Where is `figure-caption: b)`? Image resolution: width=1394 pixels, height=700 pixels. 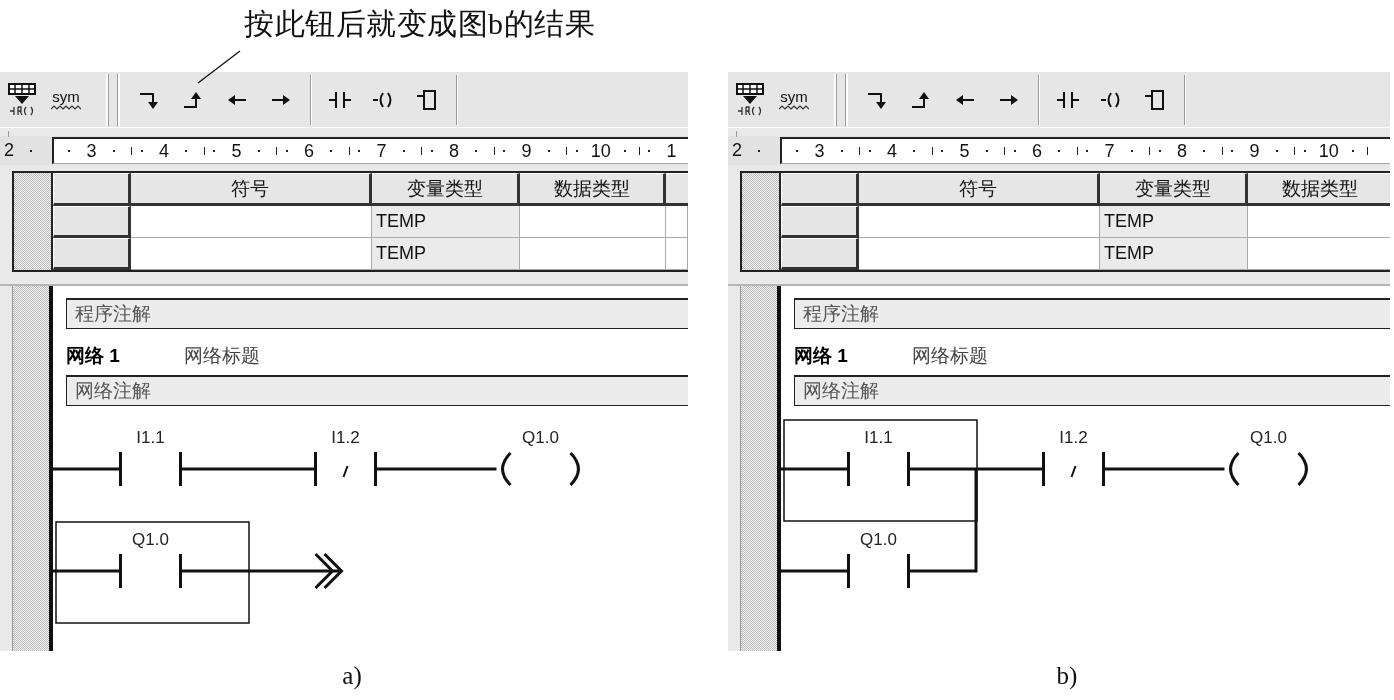
figure-caption: b) is located at coordinates (1067, 676).